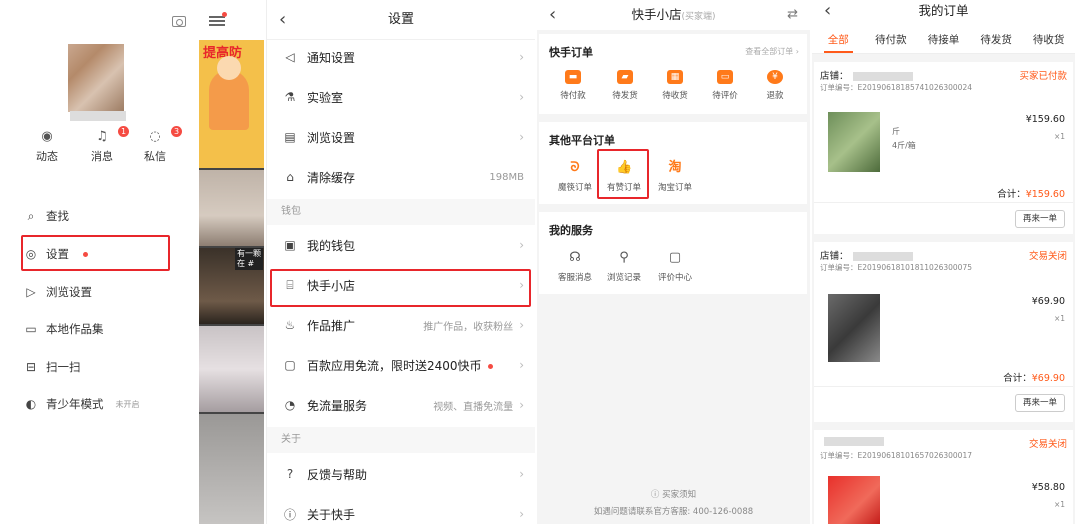 The width and height of the screenshot is (1075, 524). Describe the element at coordinates (896, 87) in the screenshot. I see `order-number: 订单编号：E2019061818574102630002​4` at that location.